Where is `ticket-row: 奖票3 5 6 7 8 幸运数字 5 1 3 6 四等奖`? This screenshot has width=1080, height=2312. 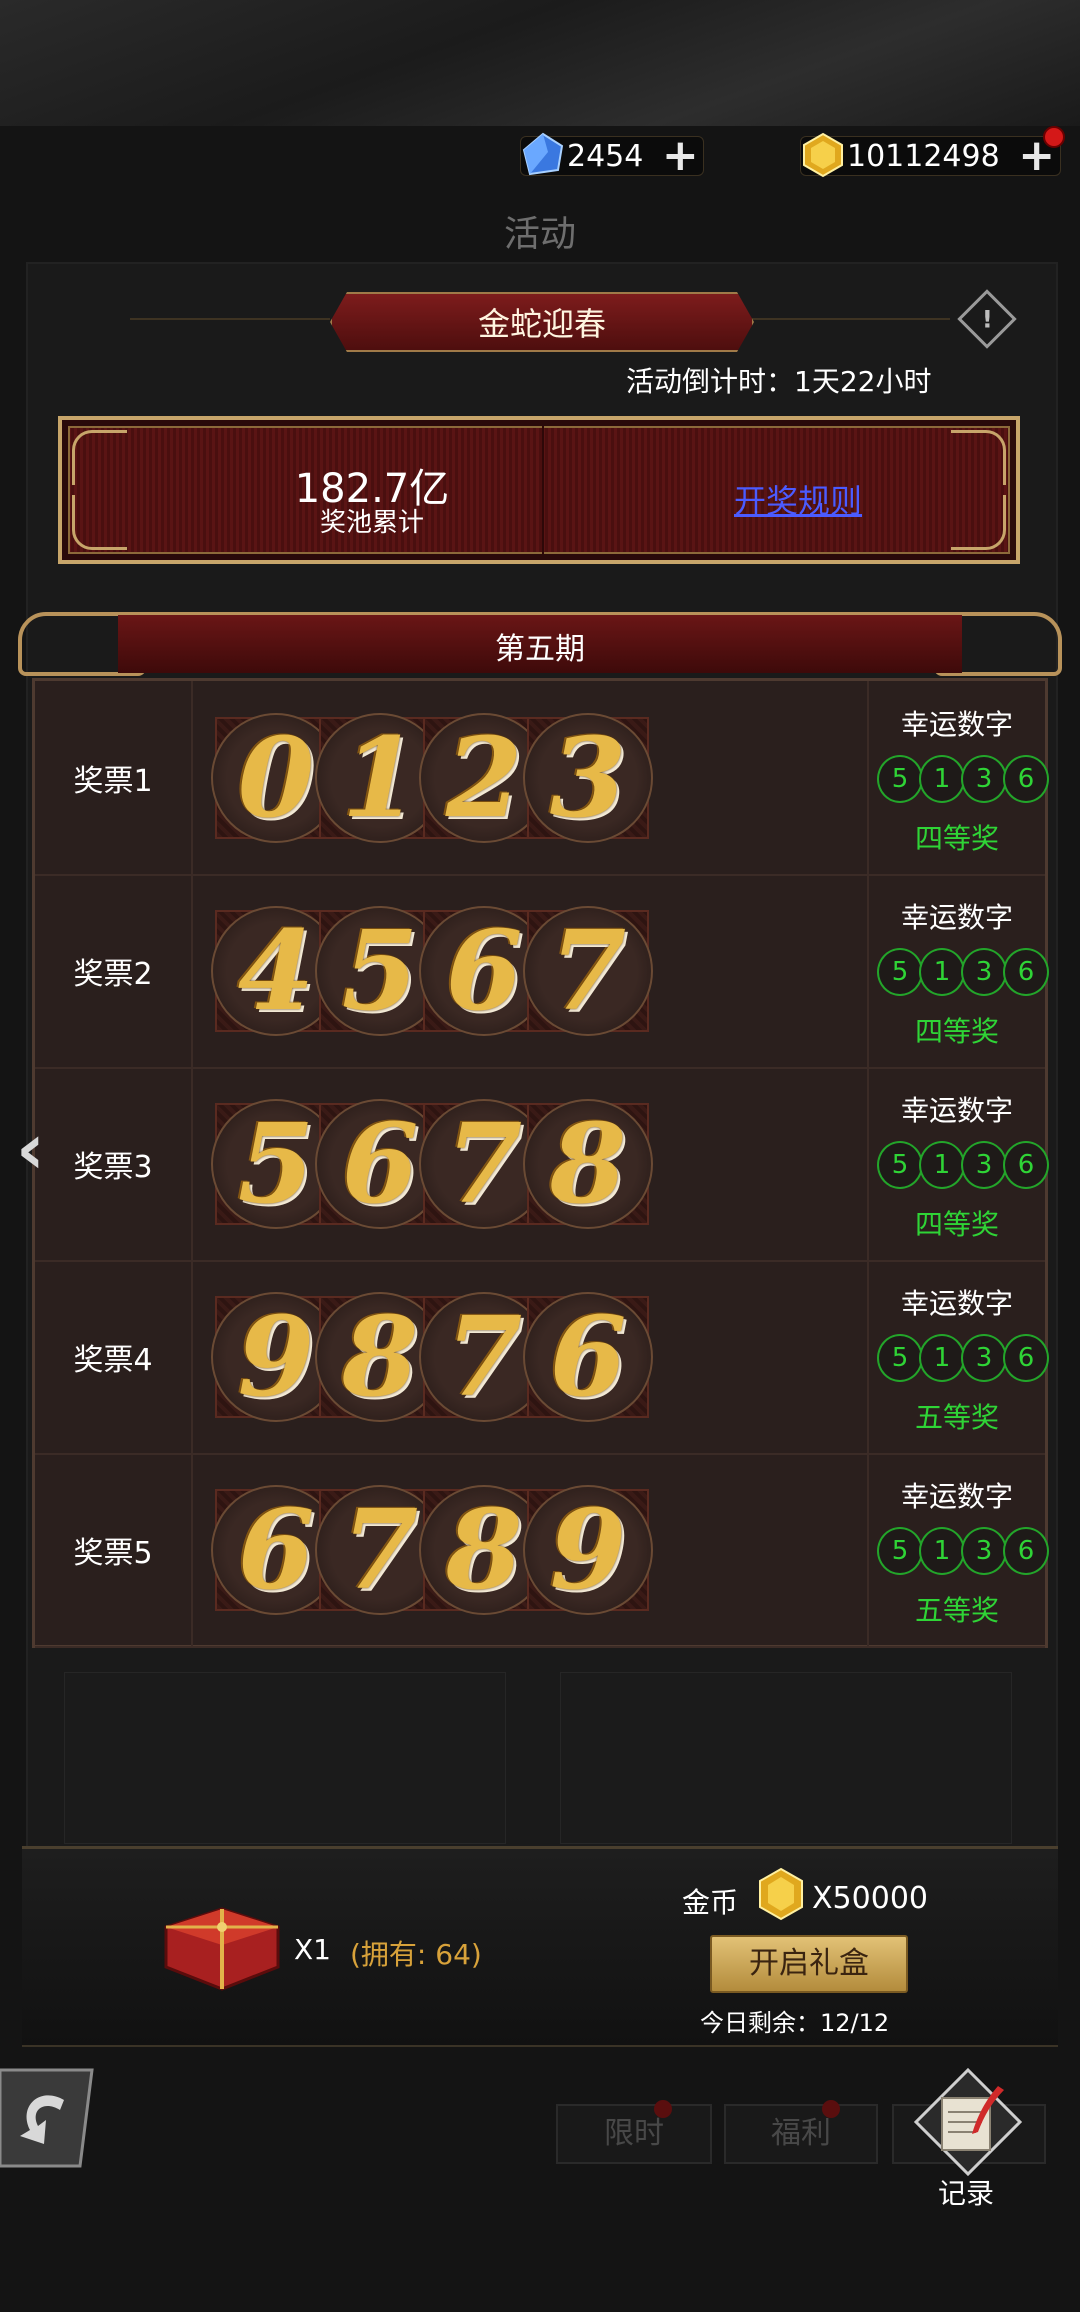 ticket-row: 奖票3 5 6 7 8 幸运数字 5 1 3 6 四等奖 is located at coordinates (542, 1164).